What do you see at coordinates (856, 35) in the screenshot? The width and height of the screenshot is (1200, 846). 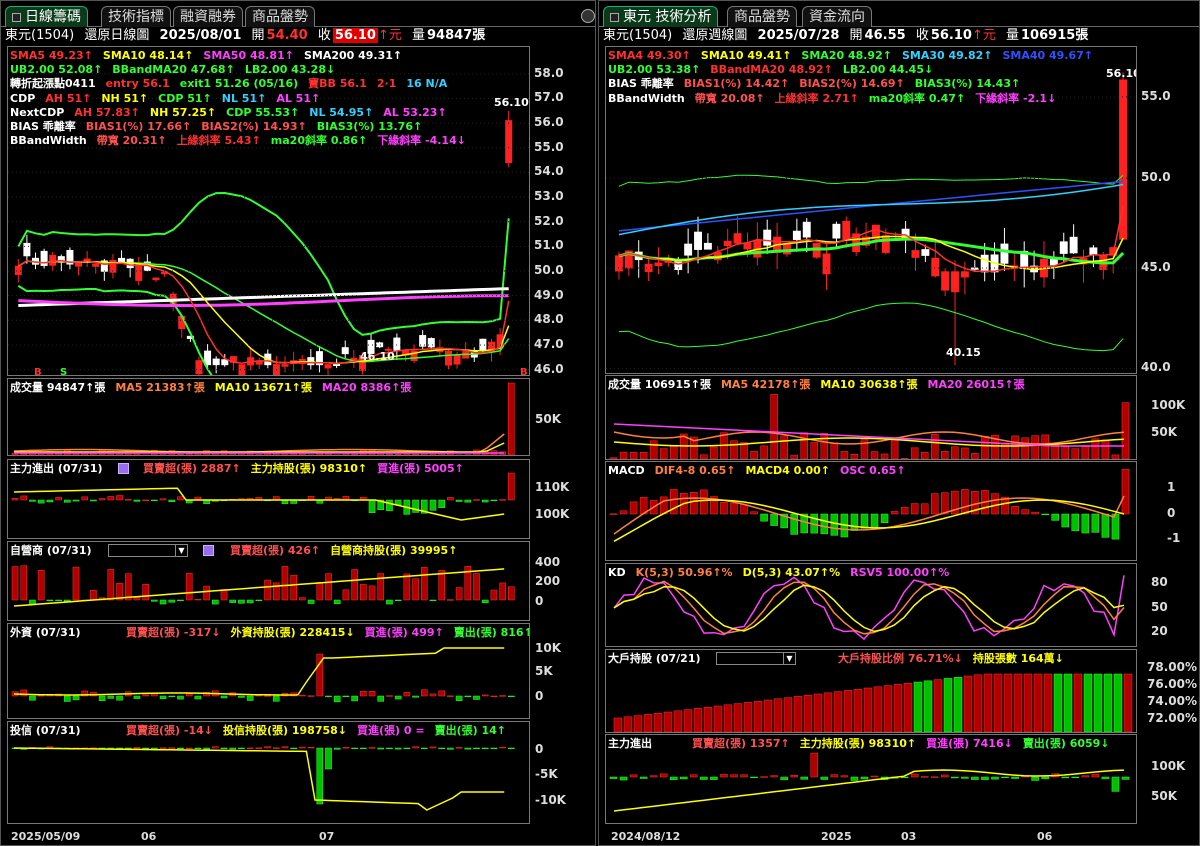 I see `open-label: 開` at bounding box center [856, 35].